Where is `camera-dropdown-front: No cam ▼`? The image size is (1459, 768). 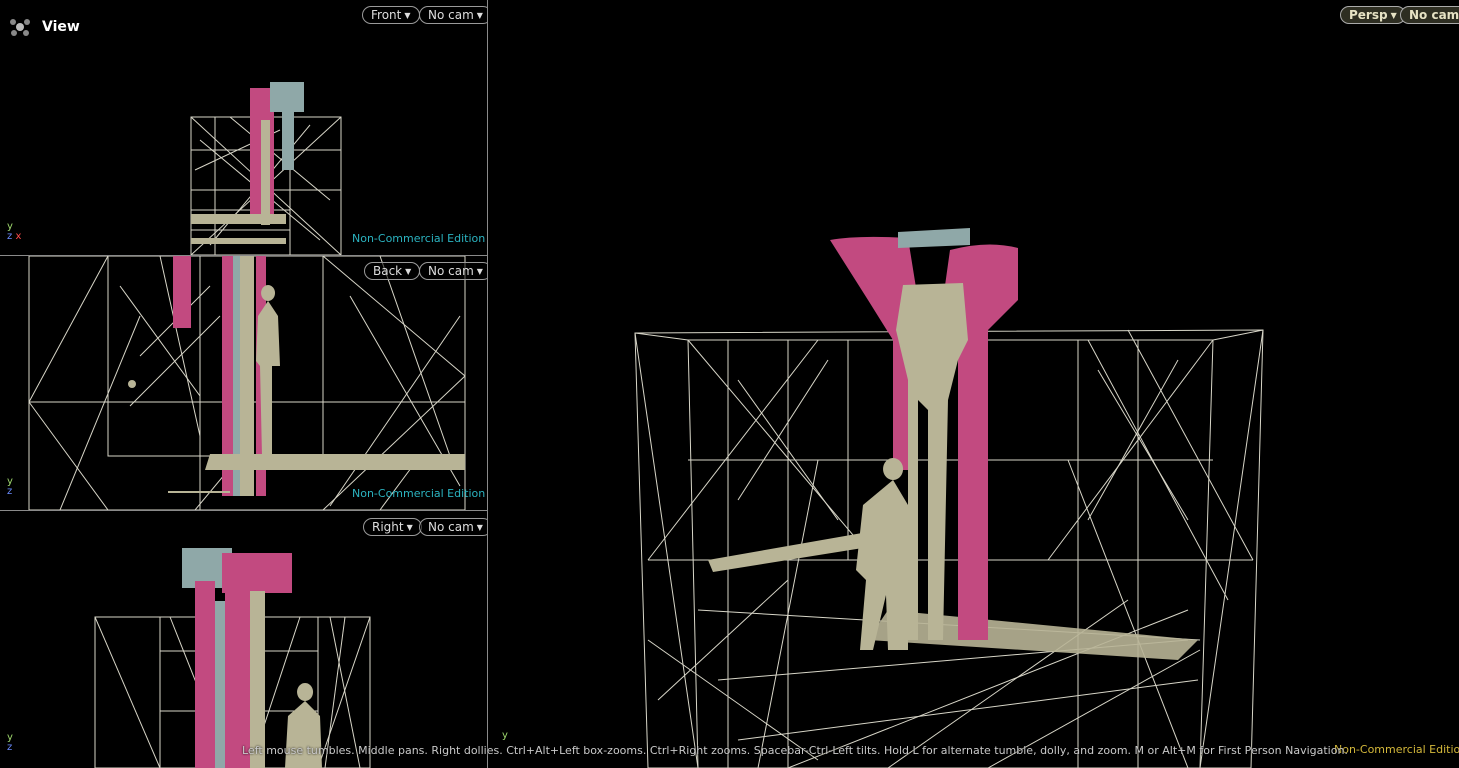 camera-dropdown-front: No cam ▼ is located at coordinates (453, 15).